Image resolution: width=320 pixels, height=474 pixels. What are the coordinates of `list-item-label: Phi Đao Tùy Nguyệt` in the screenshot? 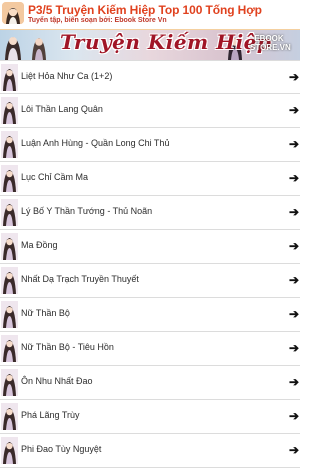 It's located at (61, 449).